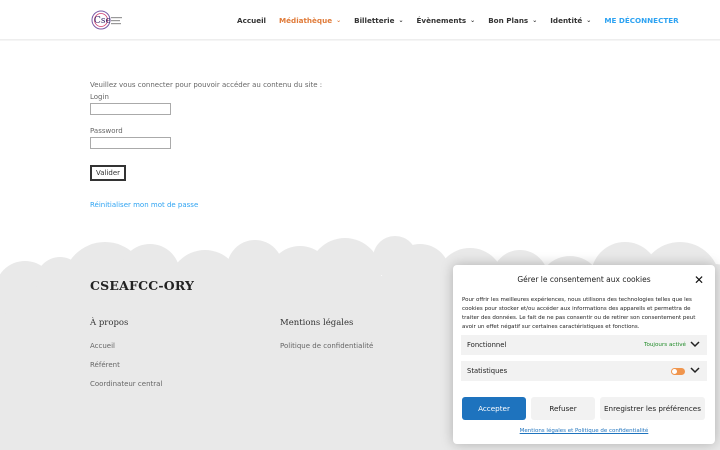  I want to click on nav-mediatheque: Médiathèque ⌄, so click(310, 20).